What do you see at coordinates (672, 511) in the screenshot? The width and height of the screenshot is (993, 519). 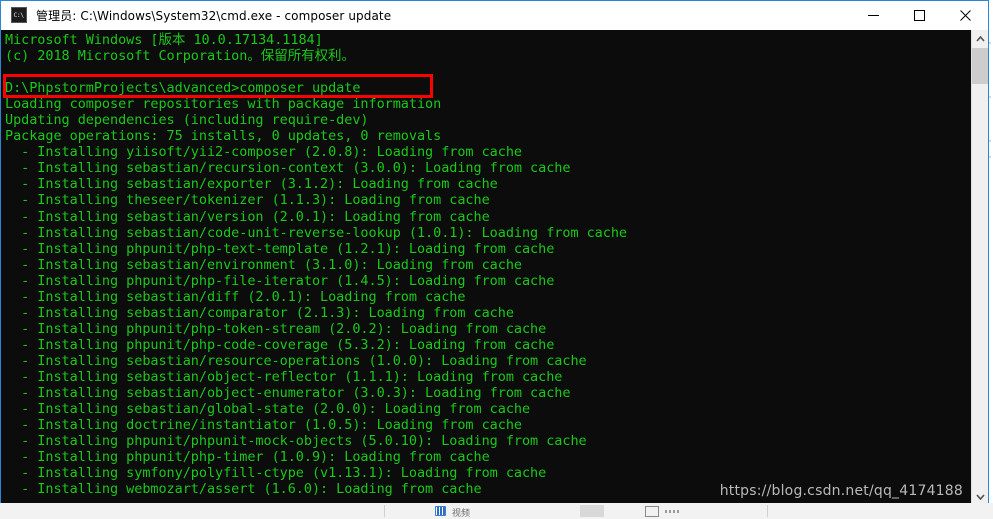 I see `taskbar-dots` at bounding box center [672, 511].